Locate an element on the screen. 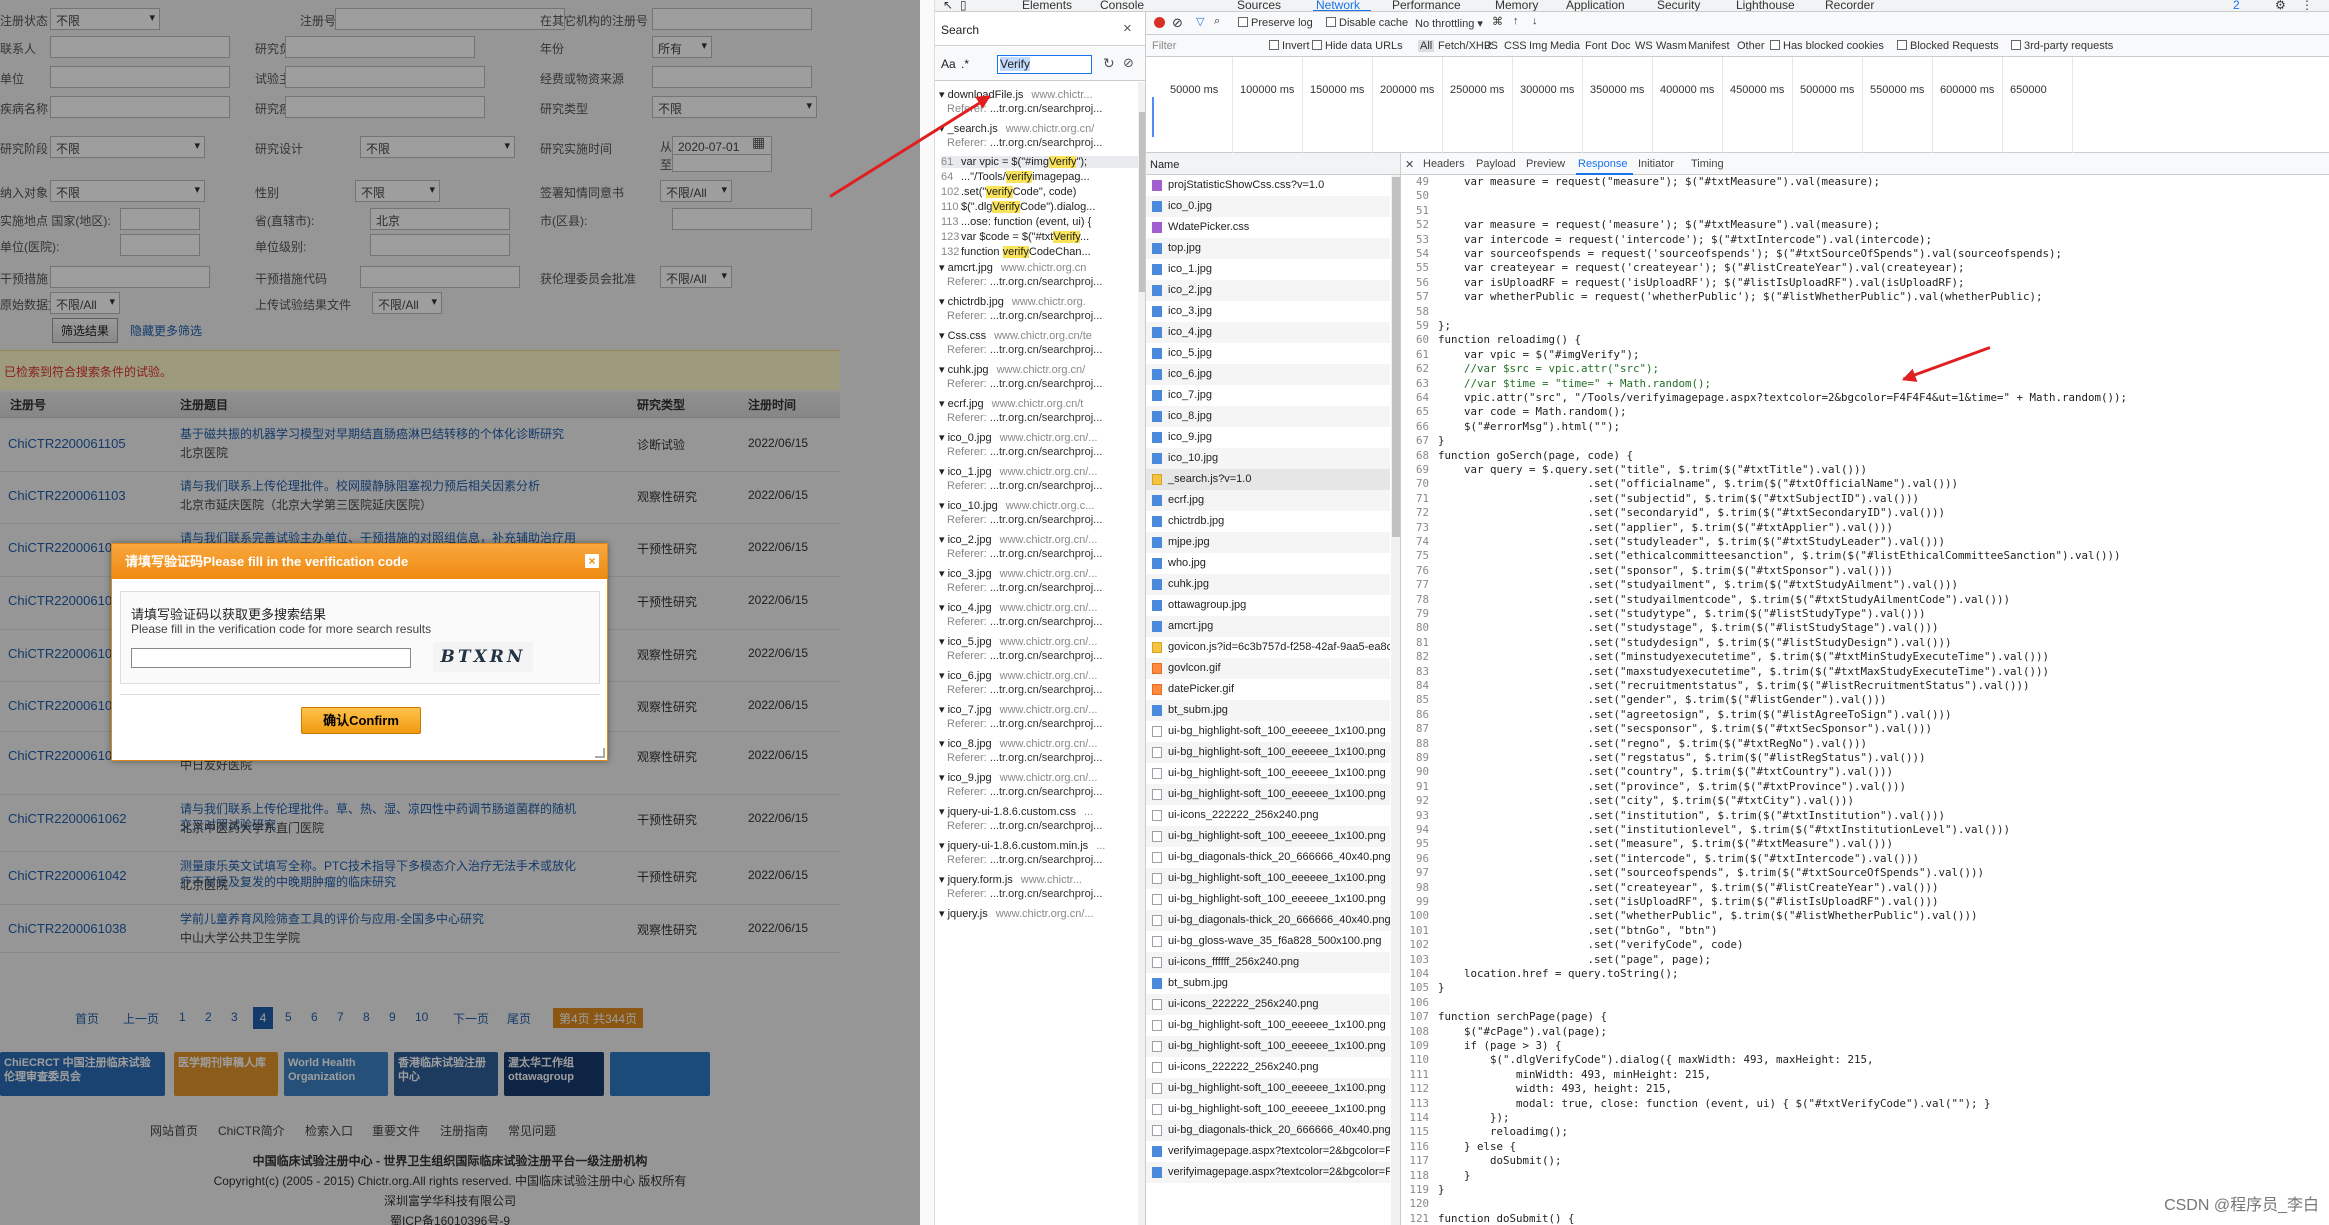 The image size is (2329, 1225). search-result-line: 61 var vpic = $("#imgVerify"); is located at coordinates (1041, 162).